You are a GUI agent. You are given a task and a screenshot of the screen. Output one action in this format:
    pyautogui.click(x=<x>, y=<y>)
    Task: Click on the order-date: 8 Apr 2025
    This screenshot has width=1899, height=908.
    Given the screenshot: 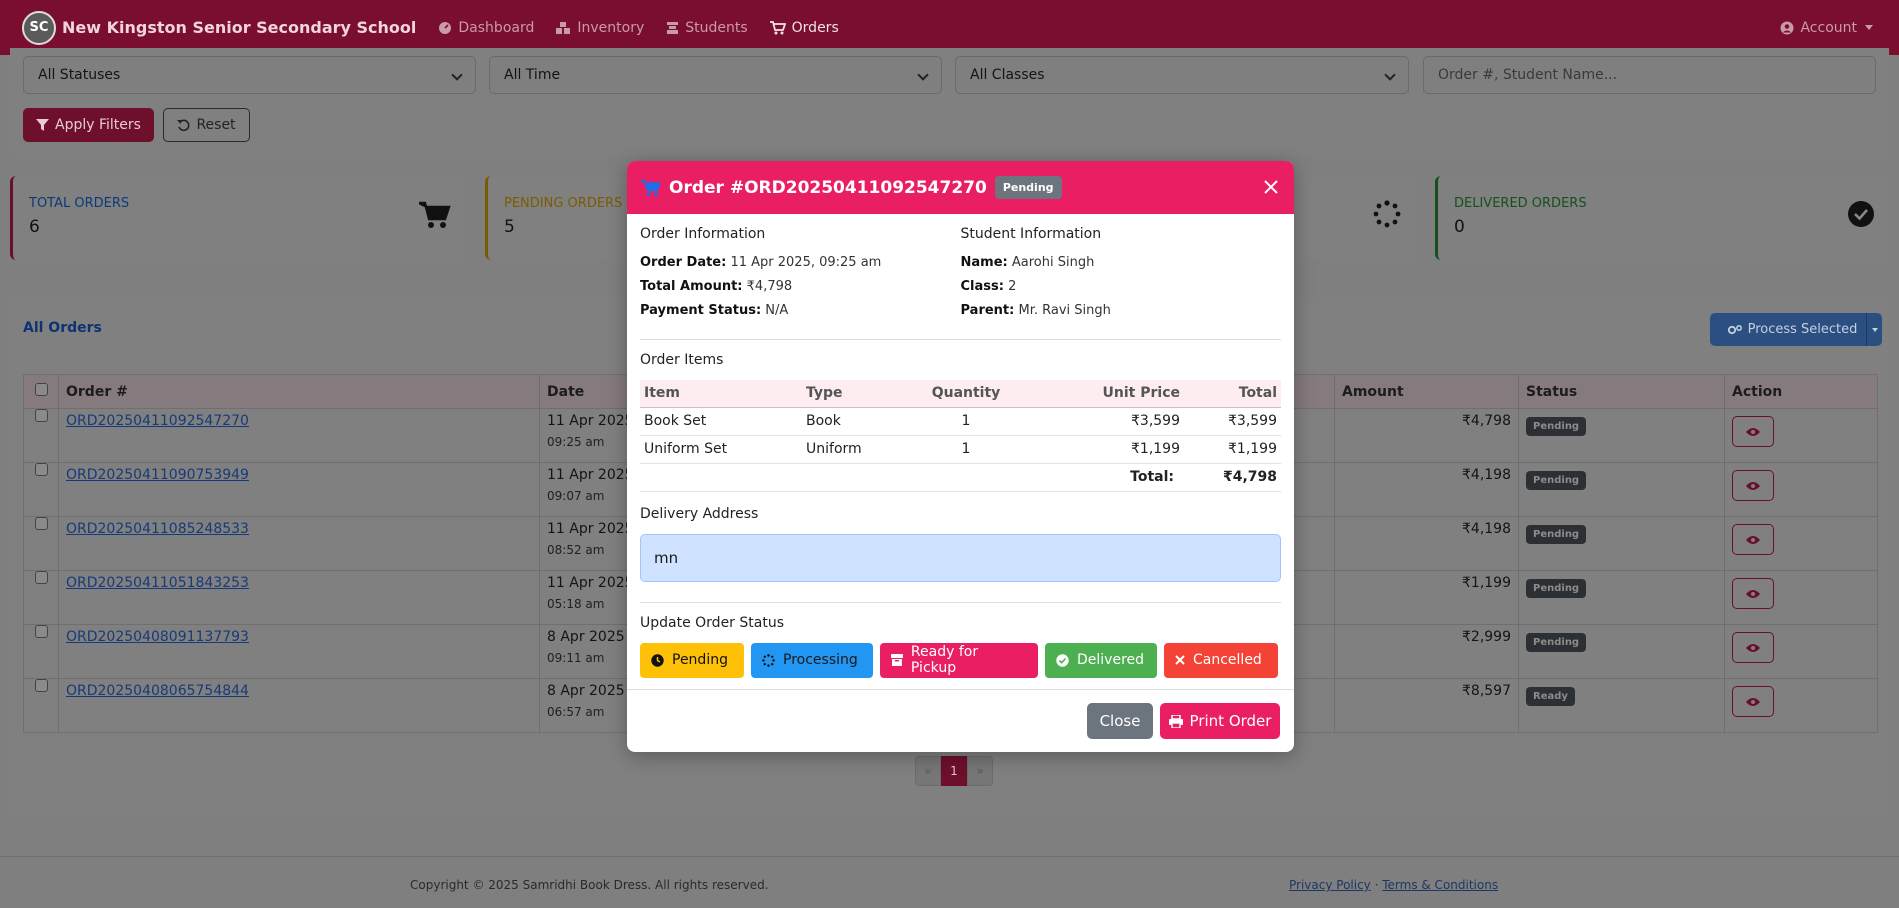 What is the action you would take?
    pyautogui.click(x=586, y=691)
    